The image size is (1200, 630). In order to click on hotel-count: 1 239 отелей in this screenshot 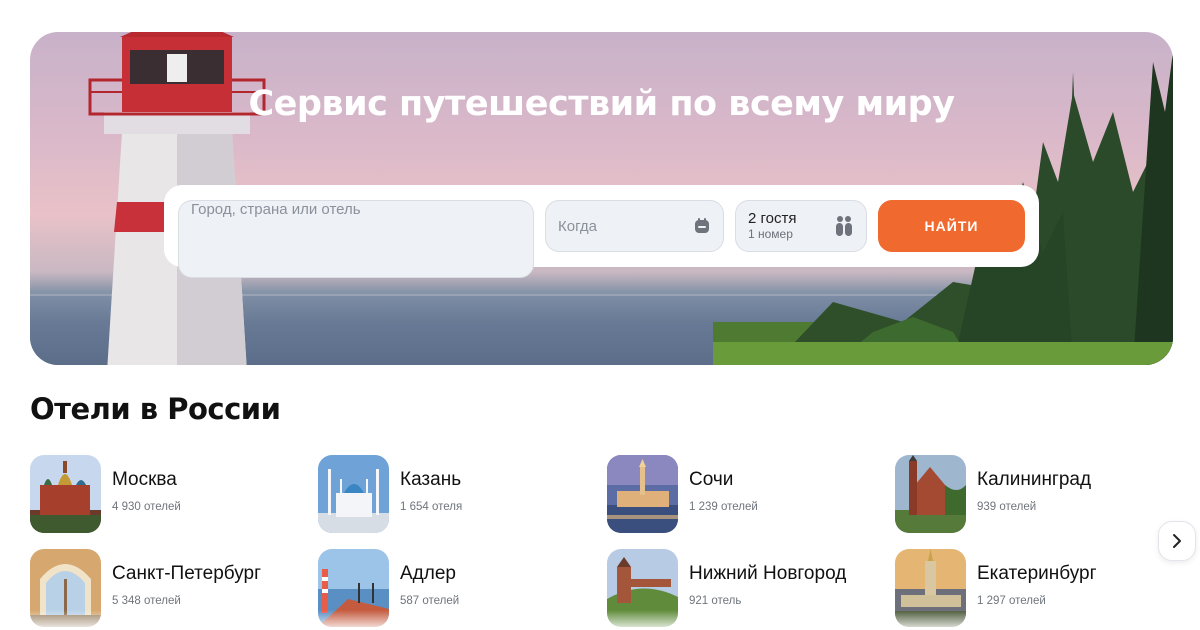, I will do `click(723, 507)`.